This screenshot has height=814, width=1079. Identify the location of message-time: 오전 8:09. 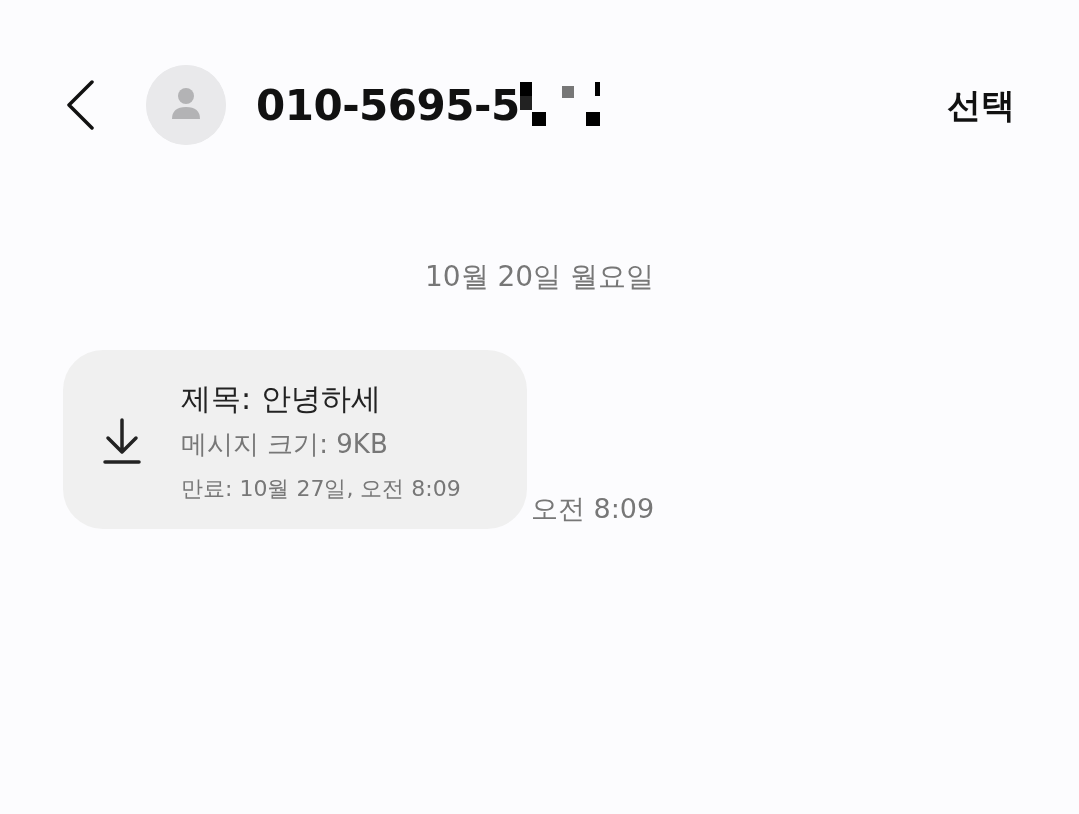
(593, 508).